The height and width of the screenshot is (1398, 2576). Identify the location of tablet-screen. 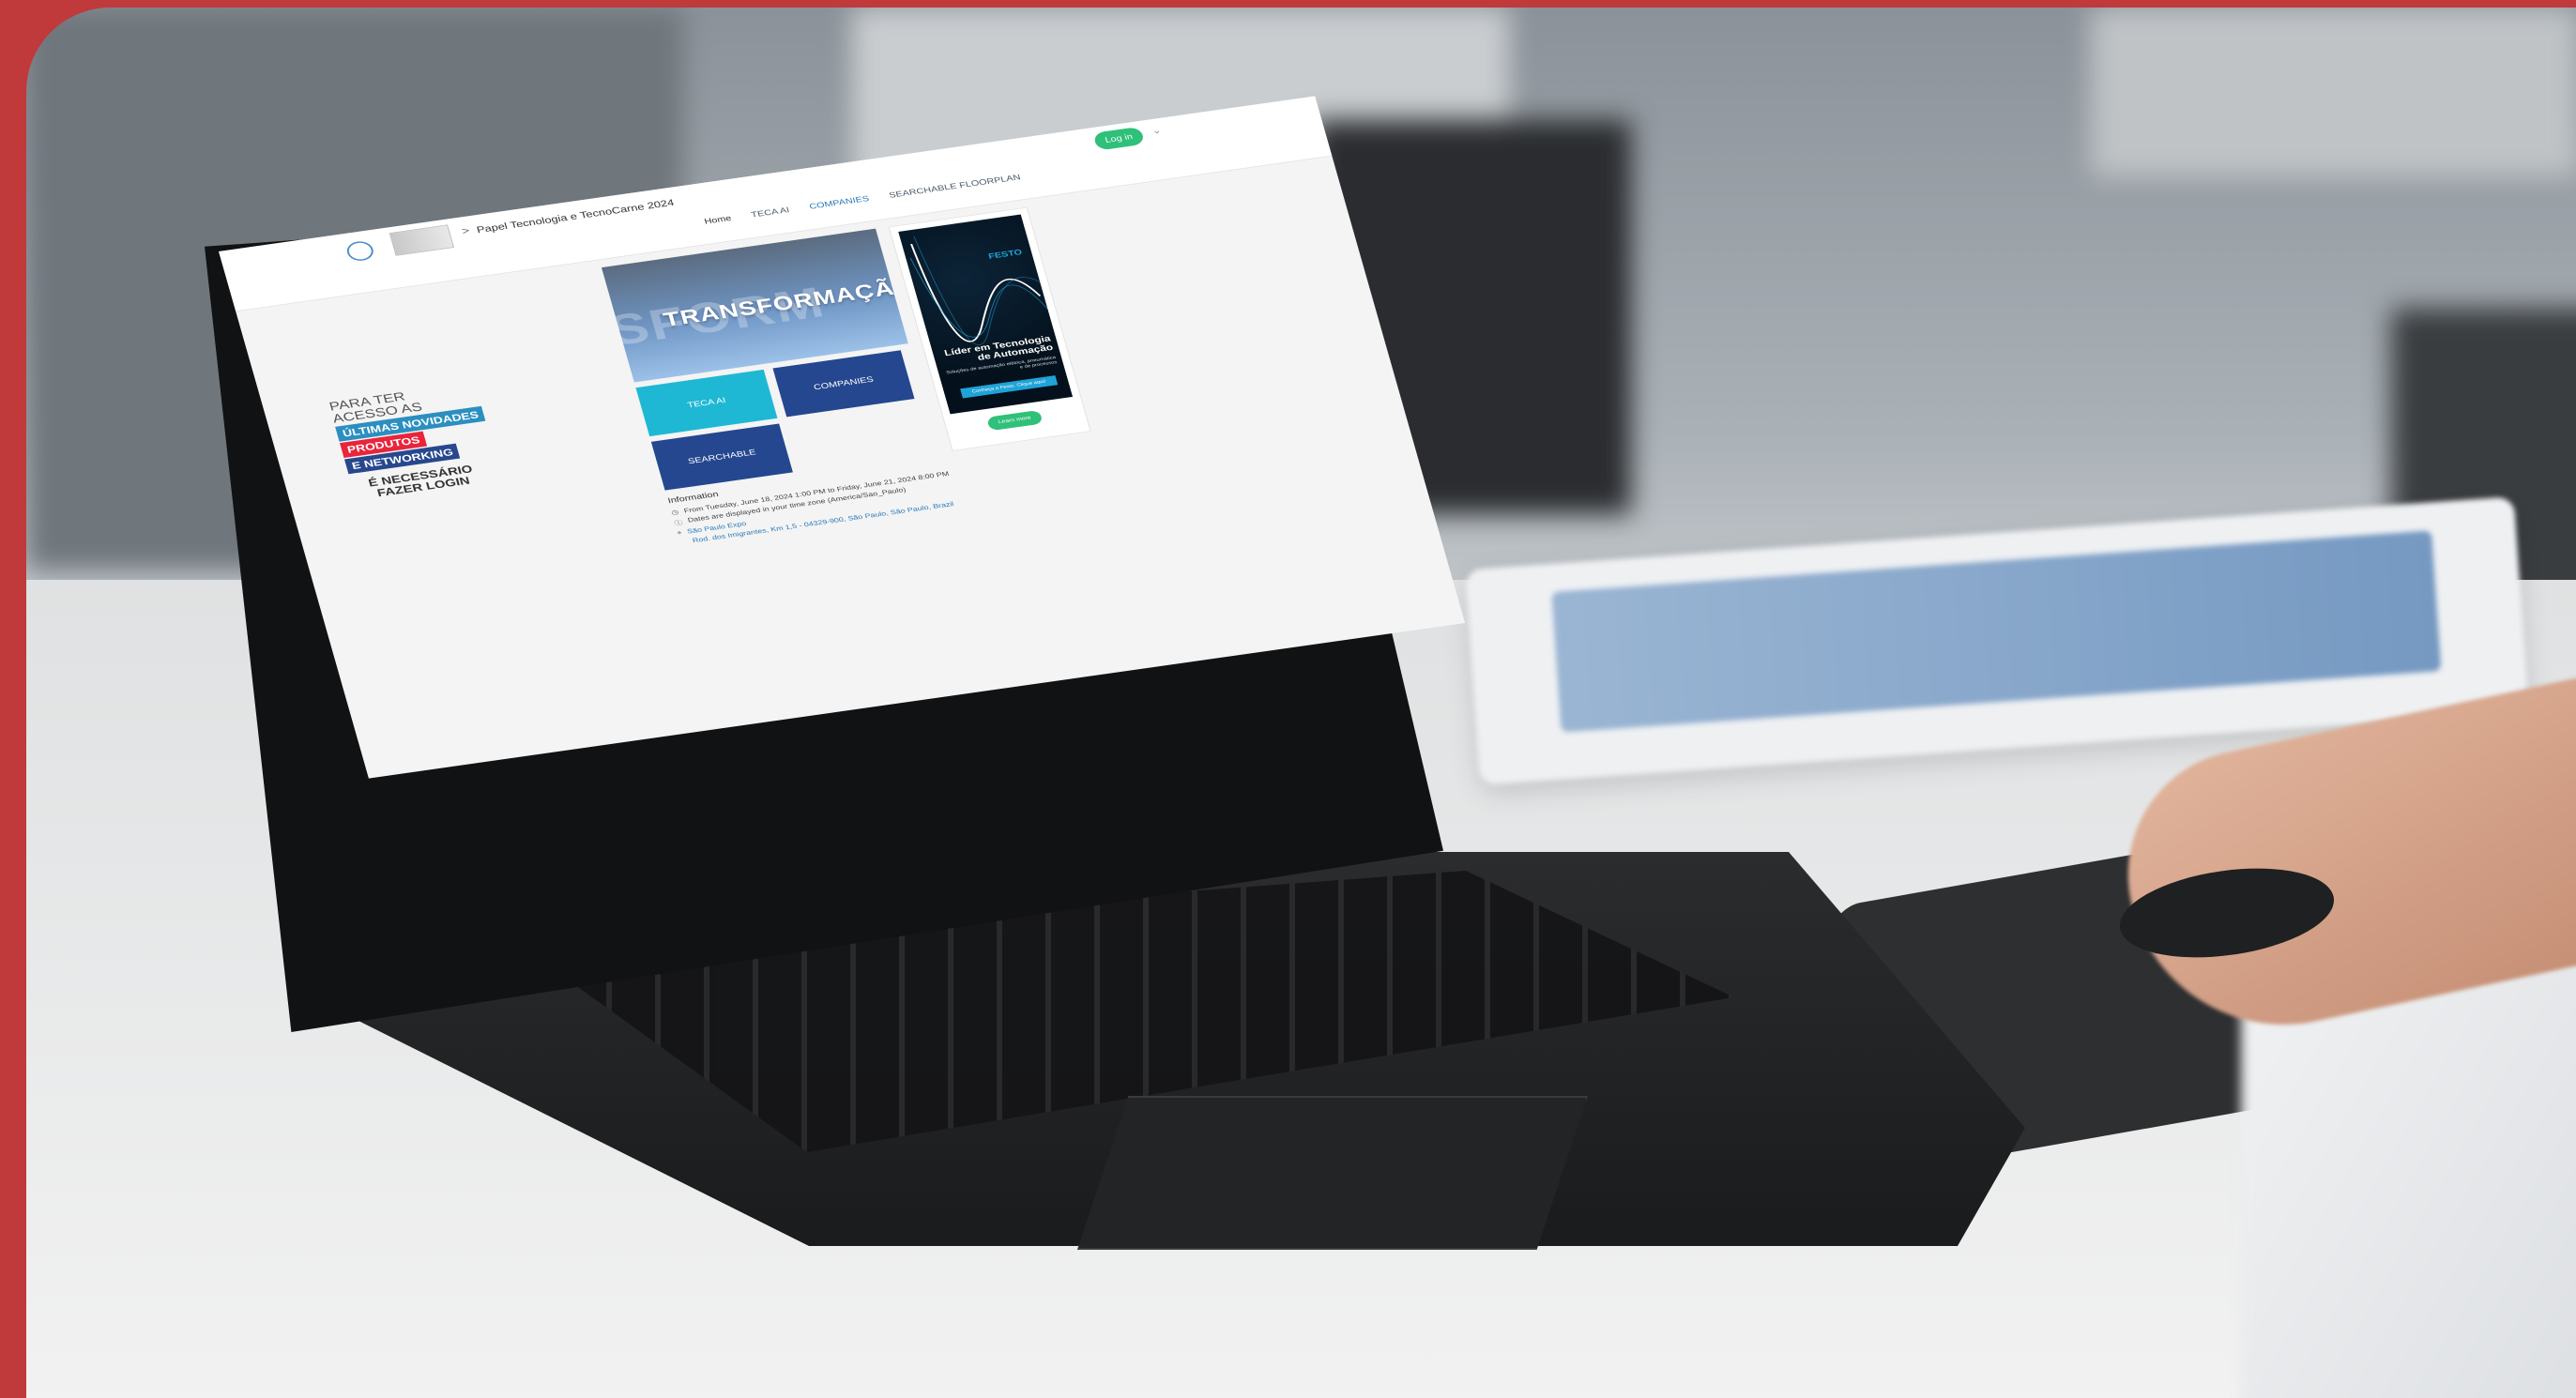
(1996, 631).